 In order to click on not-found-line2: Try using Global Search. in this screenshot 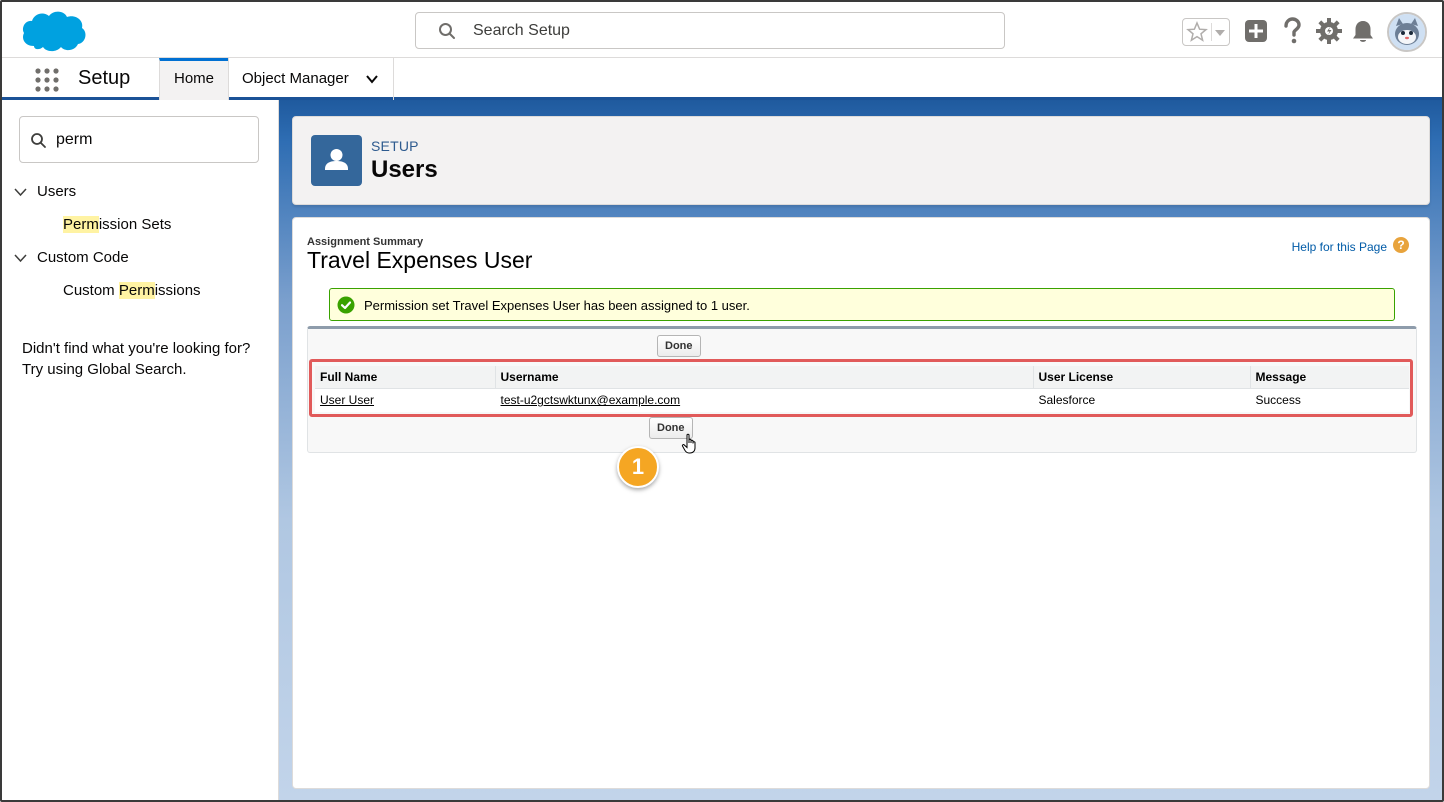, I will do `click(136, 369)`.